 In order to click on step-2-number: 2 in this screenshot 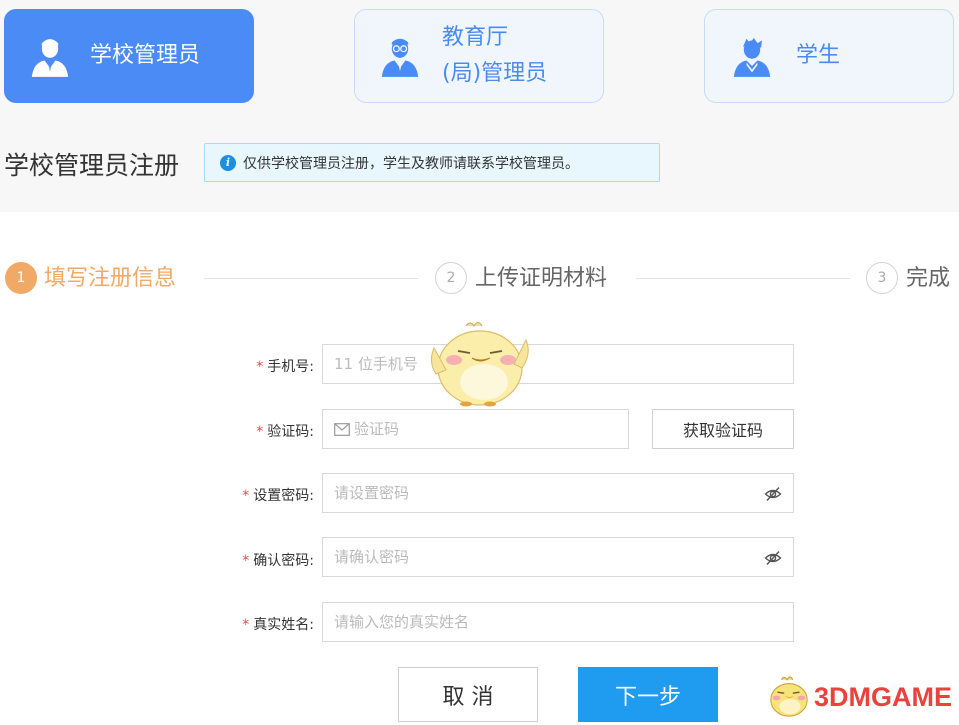, I will do `click(451, 278)`.